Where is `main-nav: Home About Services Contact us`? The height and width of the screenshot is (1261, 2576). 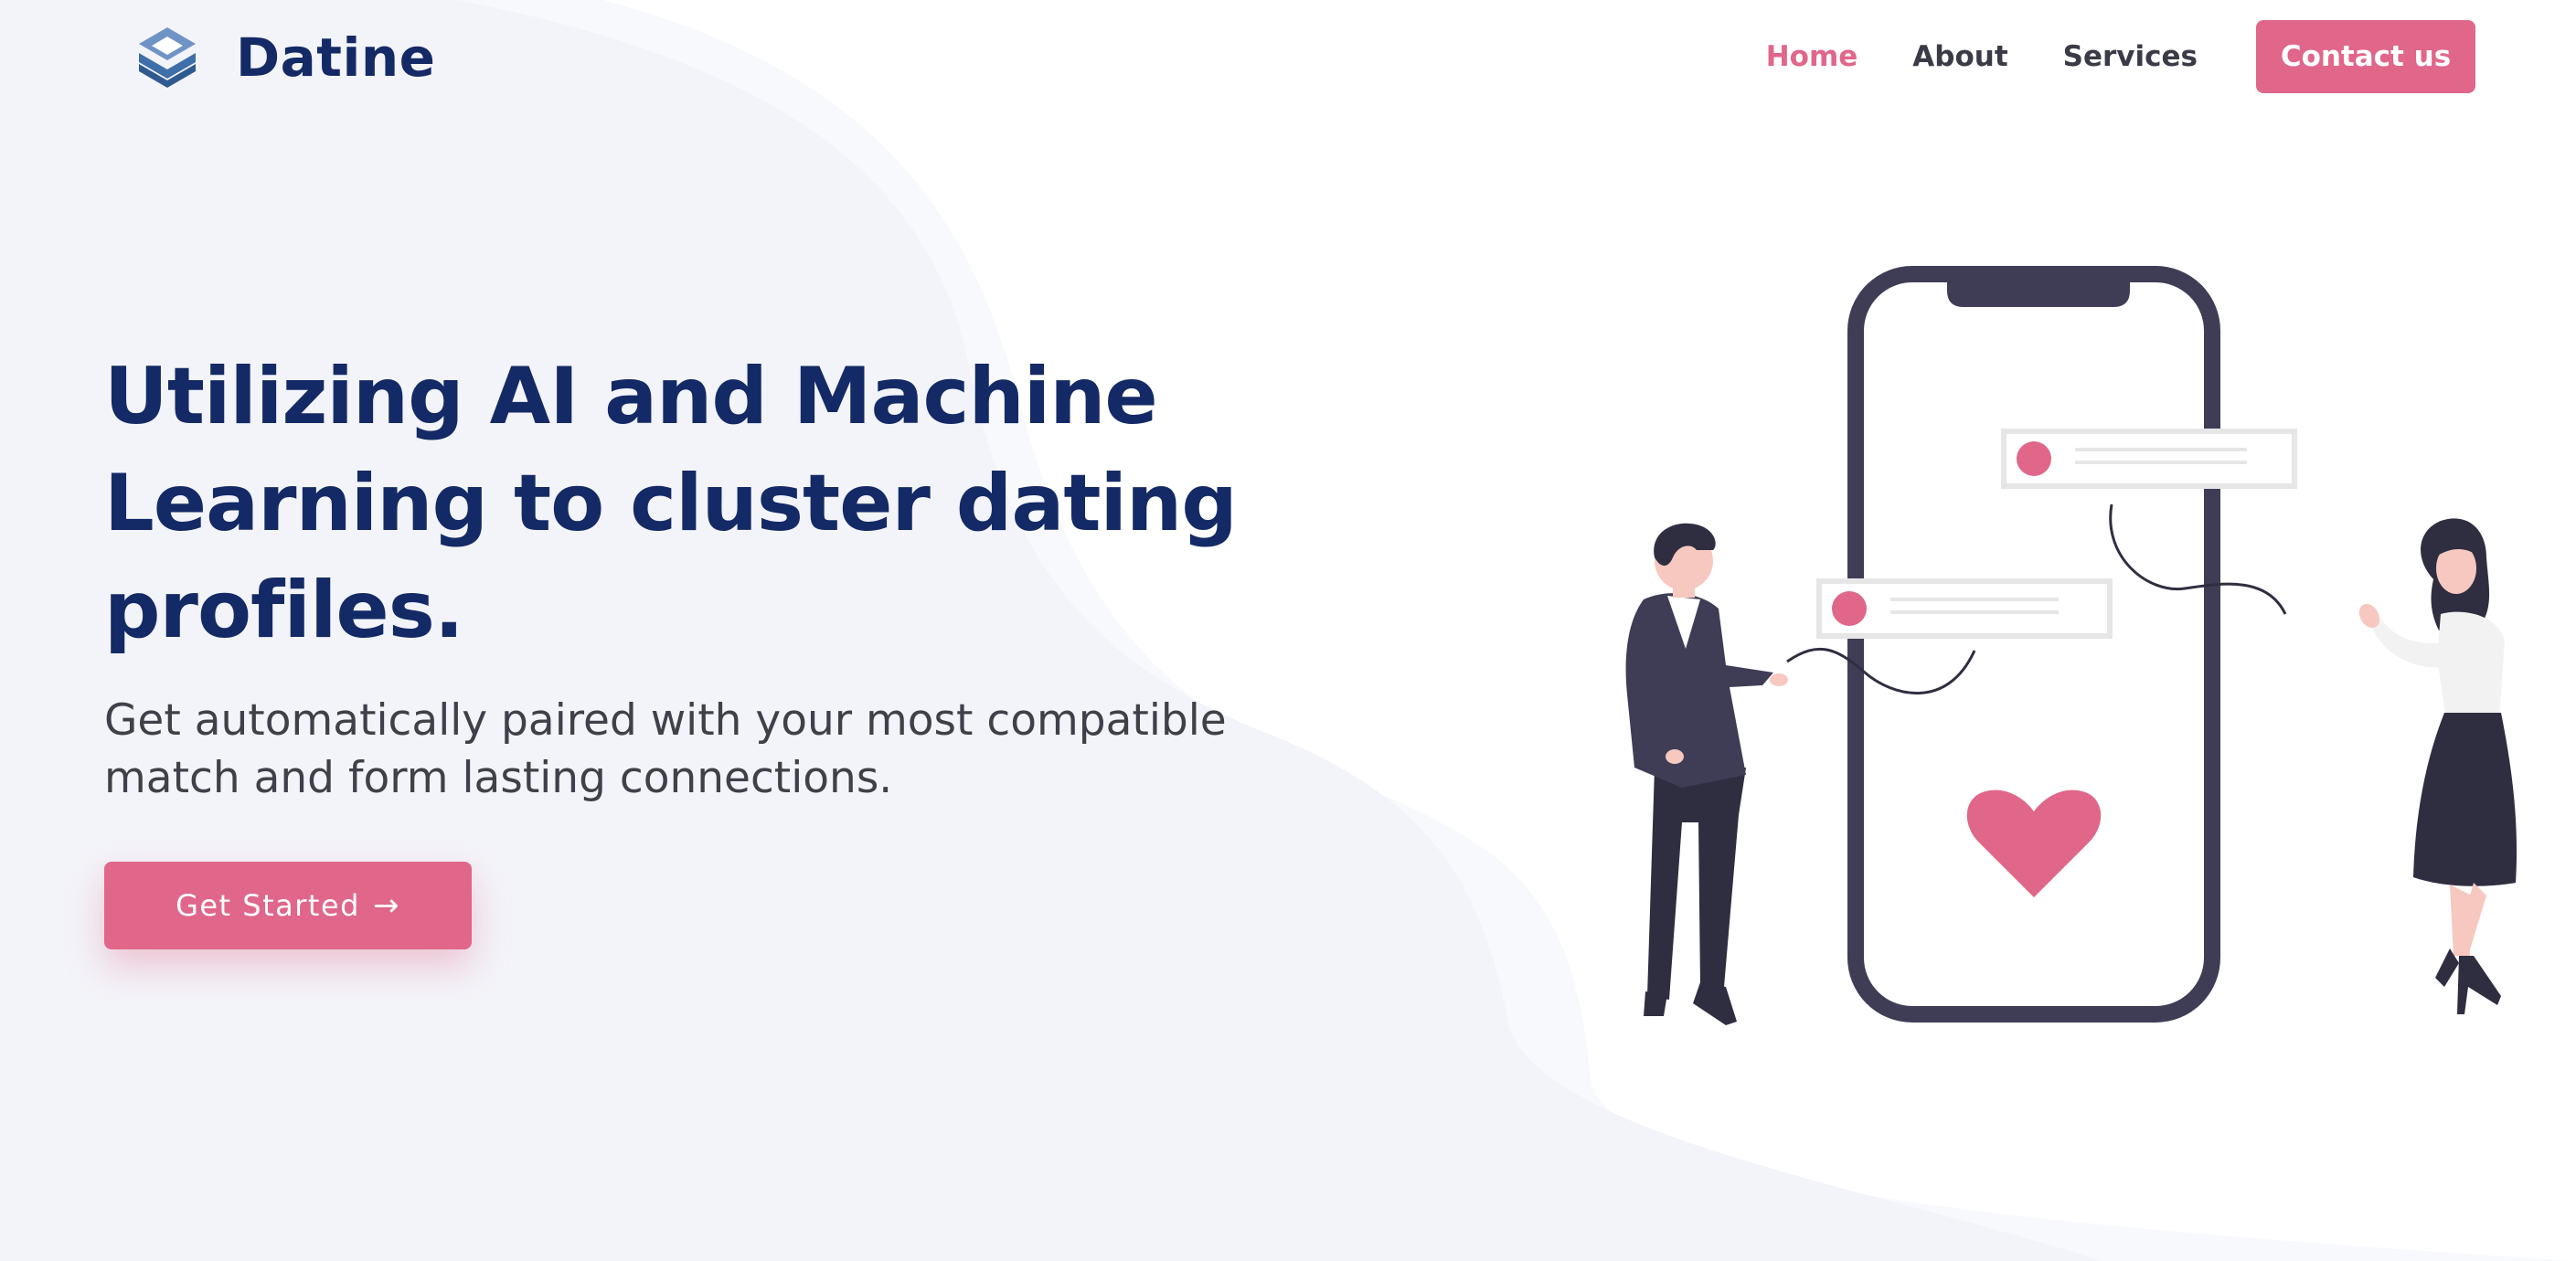
main-nav: Home About Services Contact us is located at coordinates (2120, 57).